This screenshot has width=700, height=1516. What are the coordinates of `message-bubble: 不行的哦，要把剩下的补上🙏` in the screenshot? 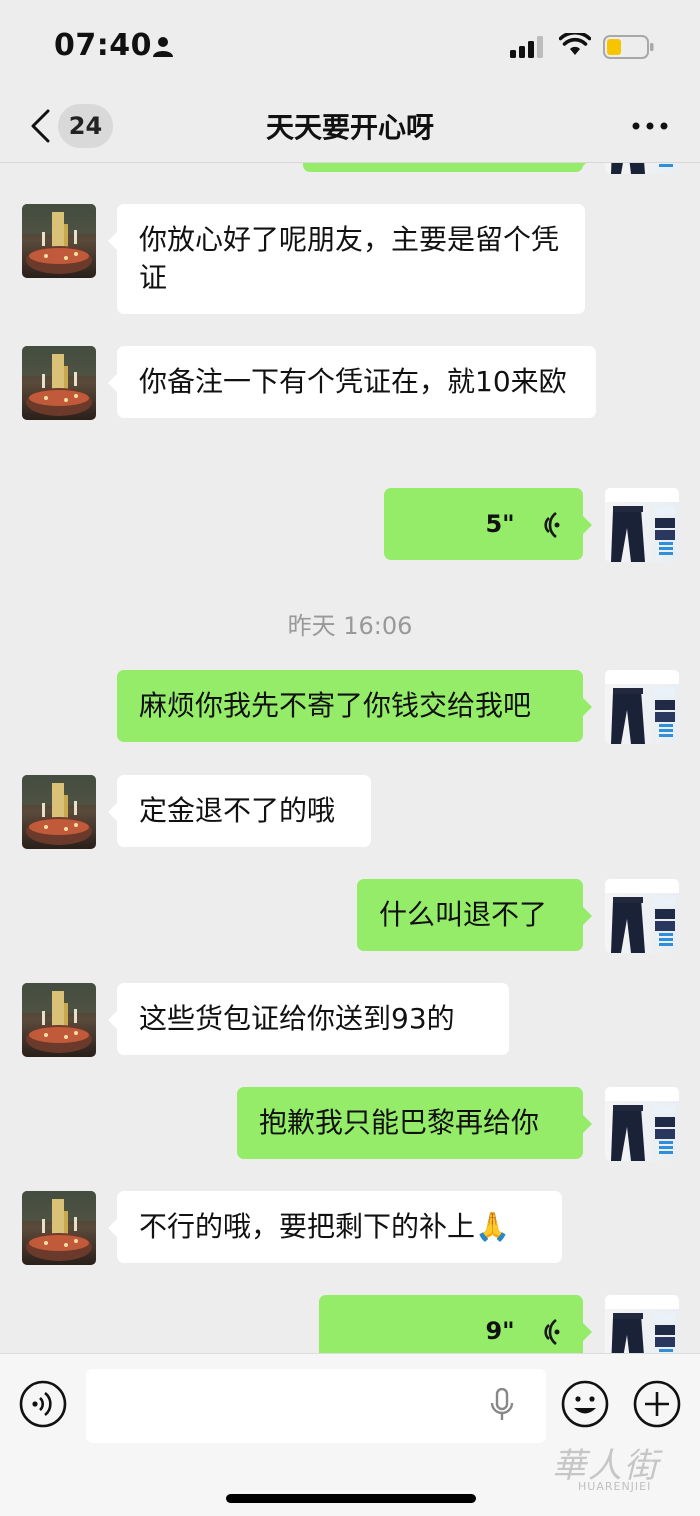 It's located at (335, 1227).